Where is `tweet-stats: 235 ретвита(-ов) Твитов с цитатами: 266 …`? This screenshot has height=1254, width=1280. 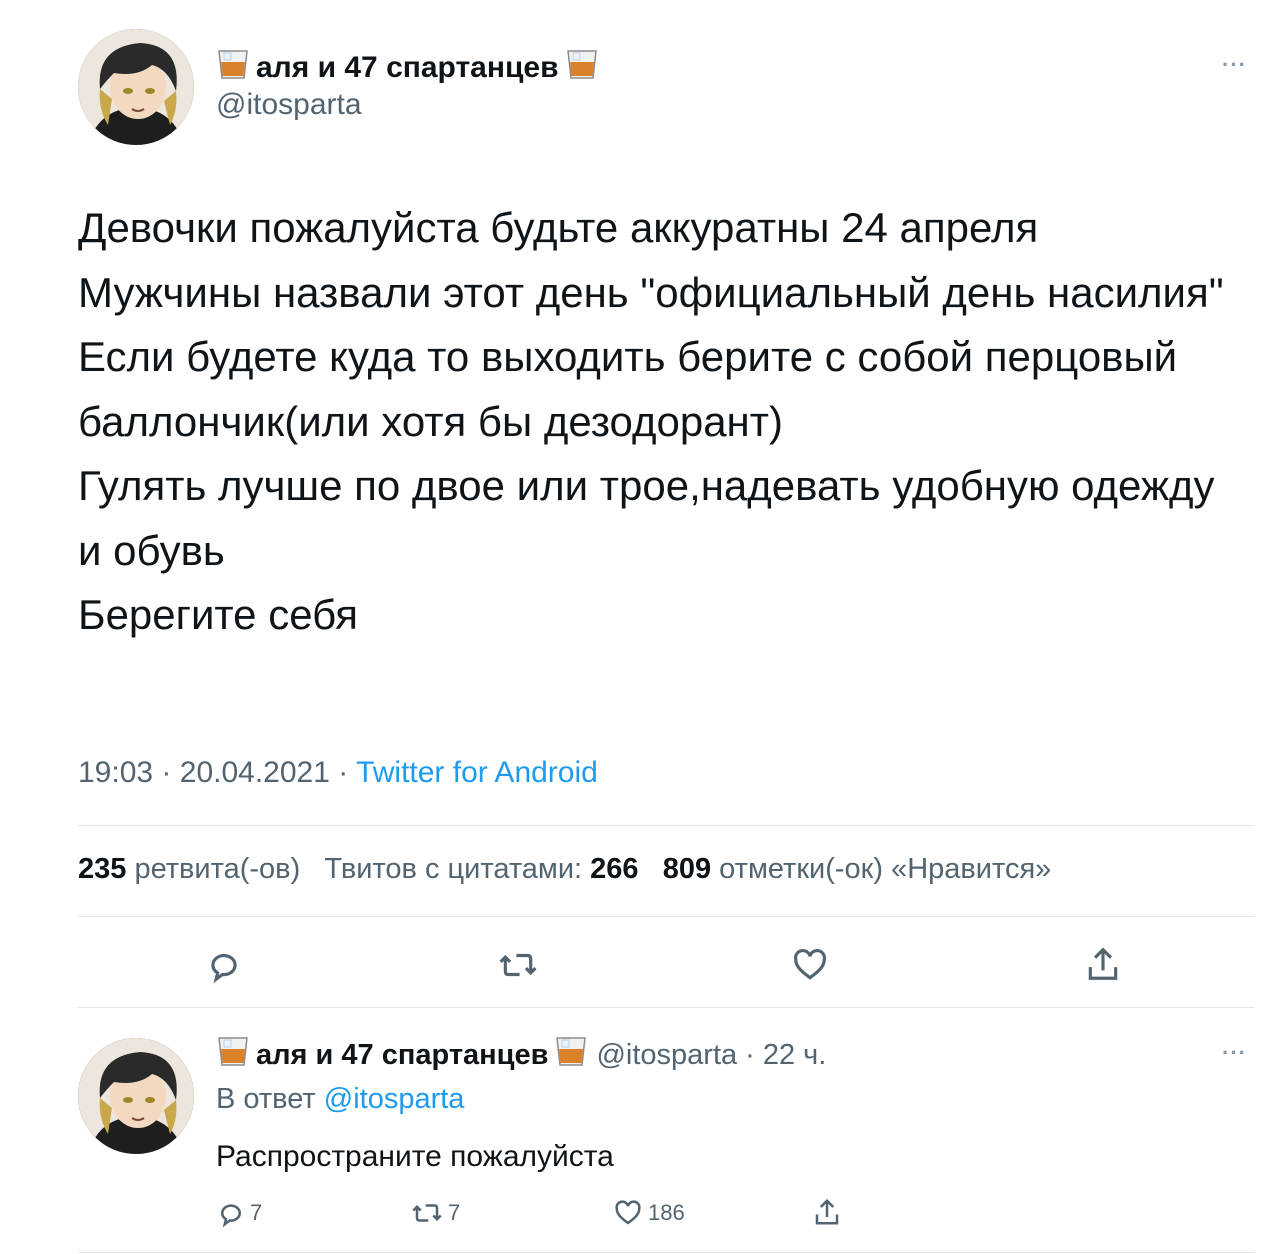
tweet-stats: 235 ретвита(-ов) Твитов с цитатами: 266 … is located at coordinates (564, 869).